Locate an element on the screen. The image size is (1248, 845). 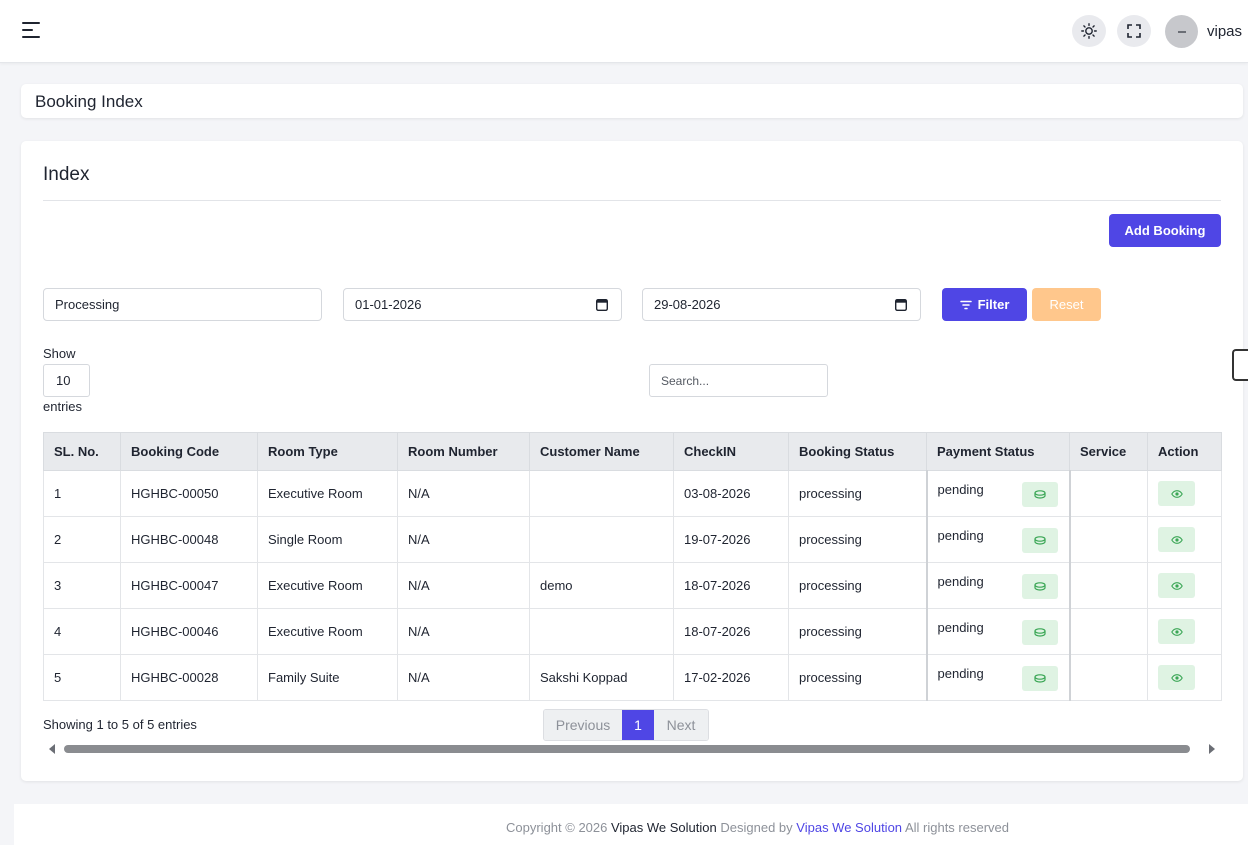
column-header: SL. No. is located at coordinates (82, 451).